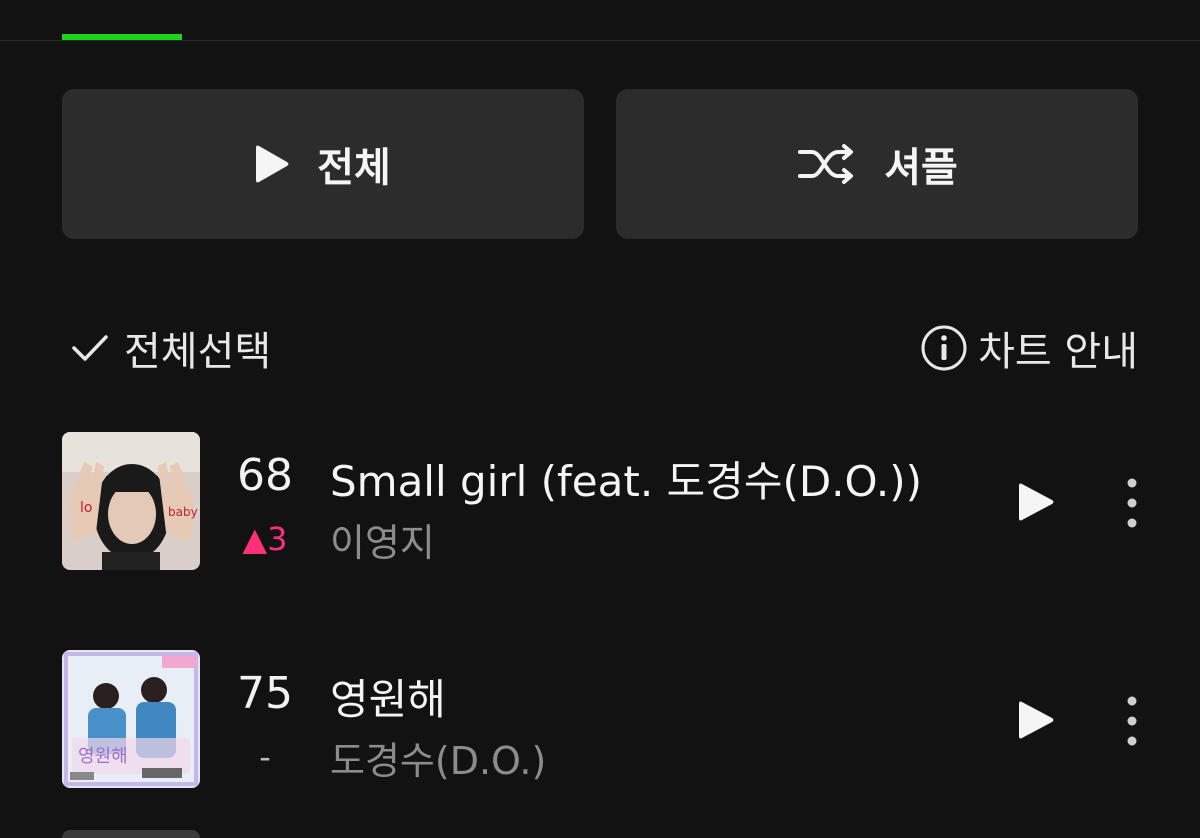 The width and height of the screenshot is (1200, 838). I want to click on chart-guide-button: 차트 안내, so click(1029, 348).